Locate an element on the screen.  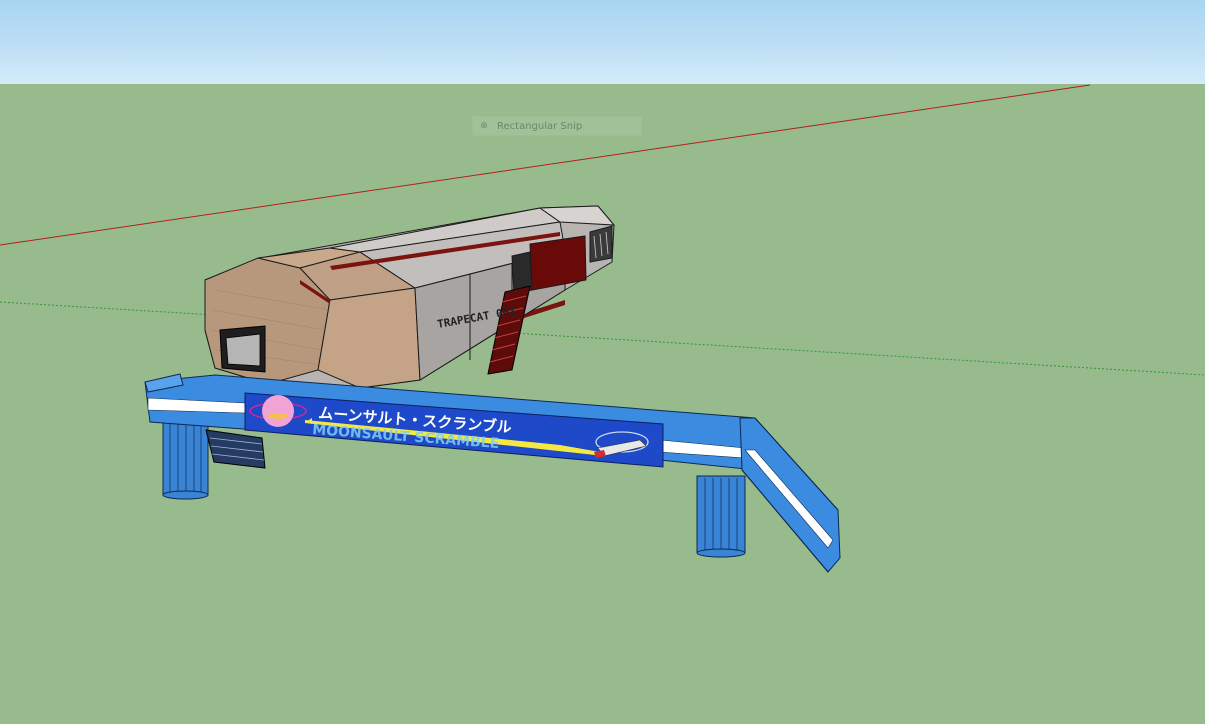
vehicle-model: TRAPECAT 001 is located at coordinates (410, 297).